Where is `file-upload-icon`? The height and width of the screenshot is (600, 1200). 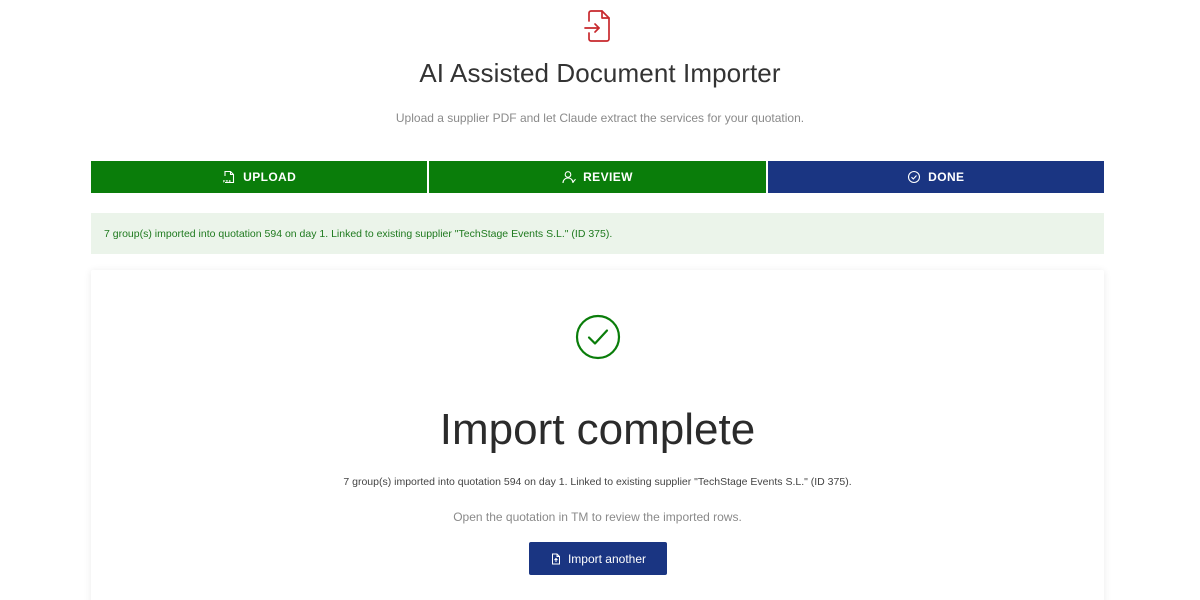
file-upload-icon is located at coordinates (555, 558).